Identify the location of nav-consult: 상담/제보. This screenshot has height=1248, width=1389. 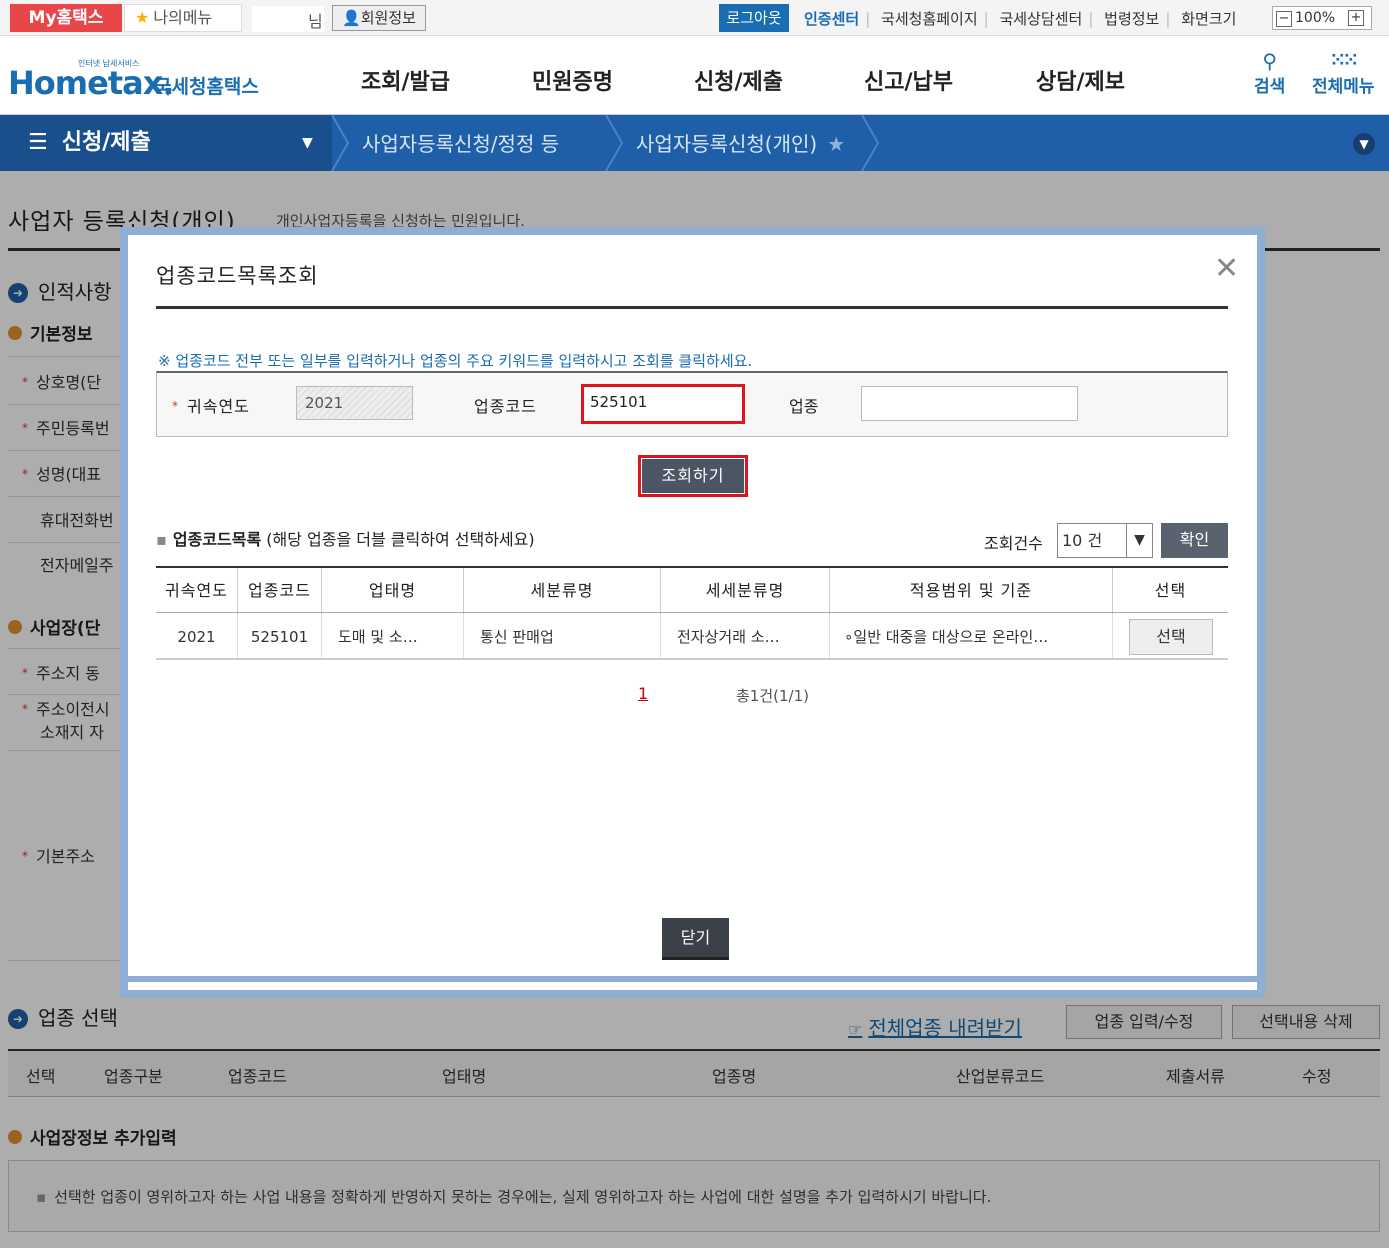
(1080, 80).